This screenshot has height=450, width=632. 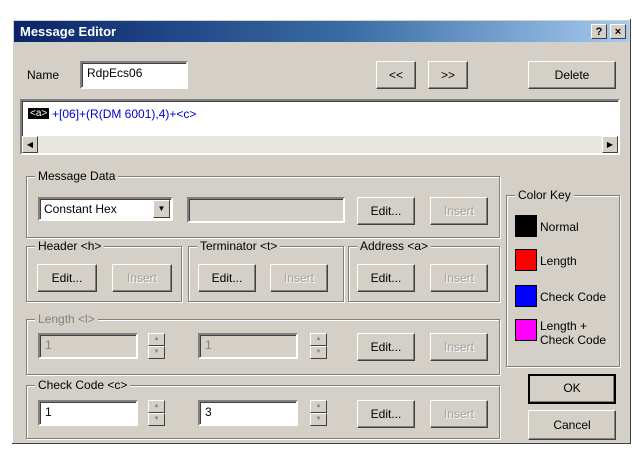 I want to click on message-data-type-value: Constant Hex, so click(x=80, y=209).